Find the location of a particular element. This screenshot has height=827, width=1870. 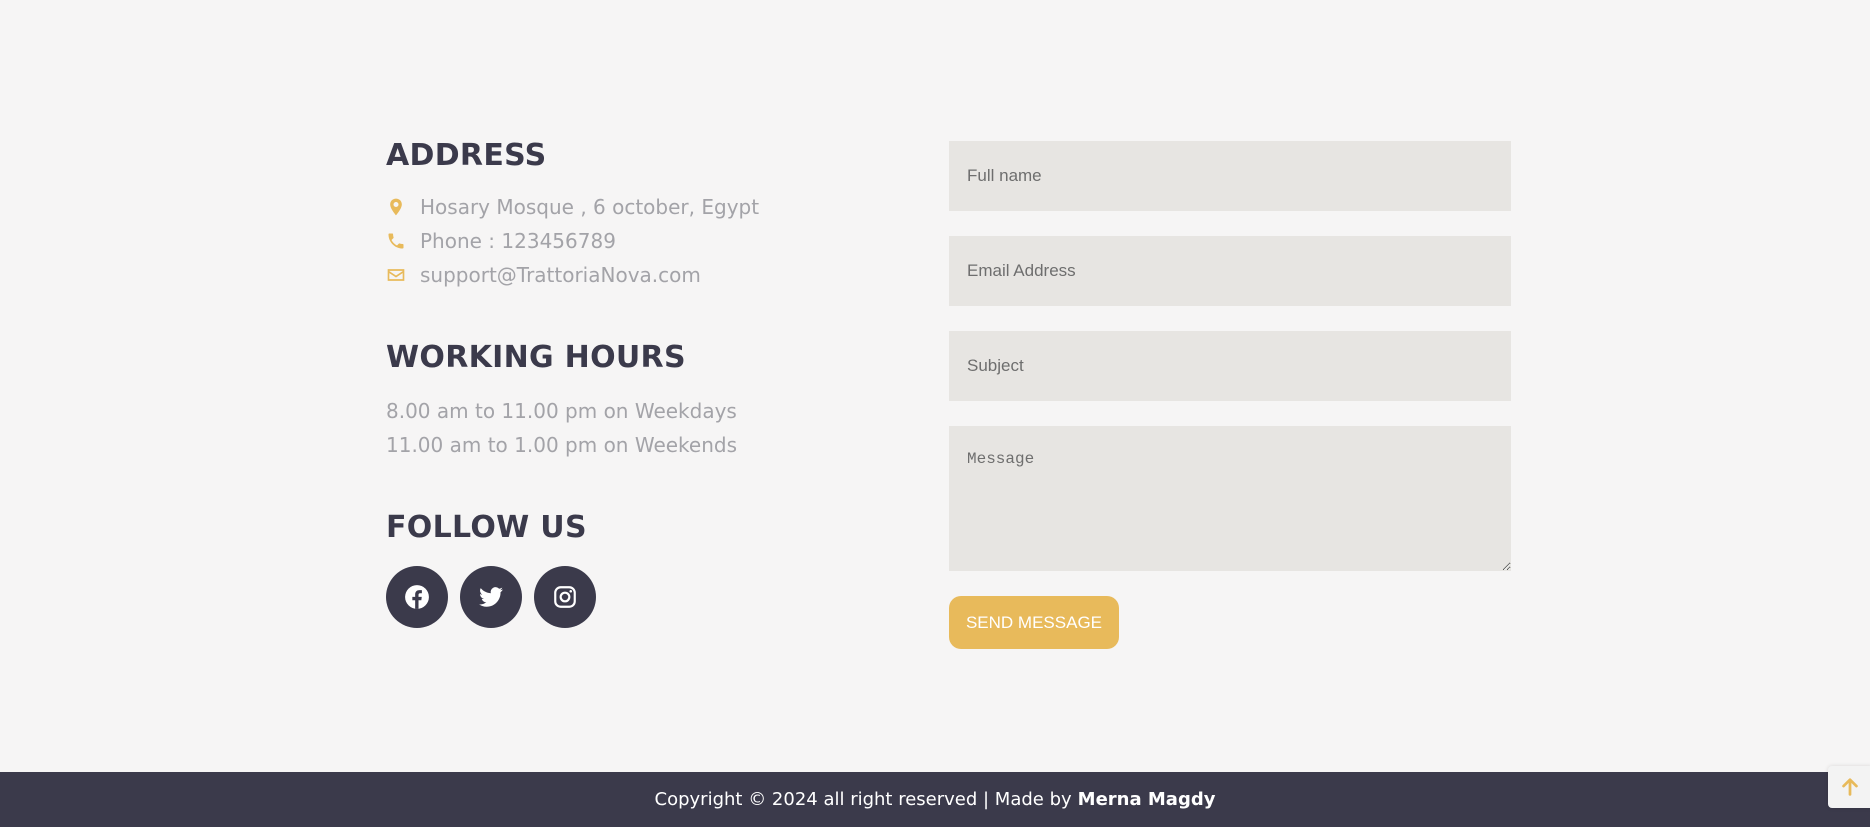

twitter-icon is located at coordinates (491, 597).